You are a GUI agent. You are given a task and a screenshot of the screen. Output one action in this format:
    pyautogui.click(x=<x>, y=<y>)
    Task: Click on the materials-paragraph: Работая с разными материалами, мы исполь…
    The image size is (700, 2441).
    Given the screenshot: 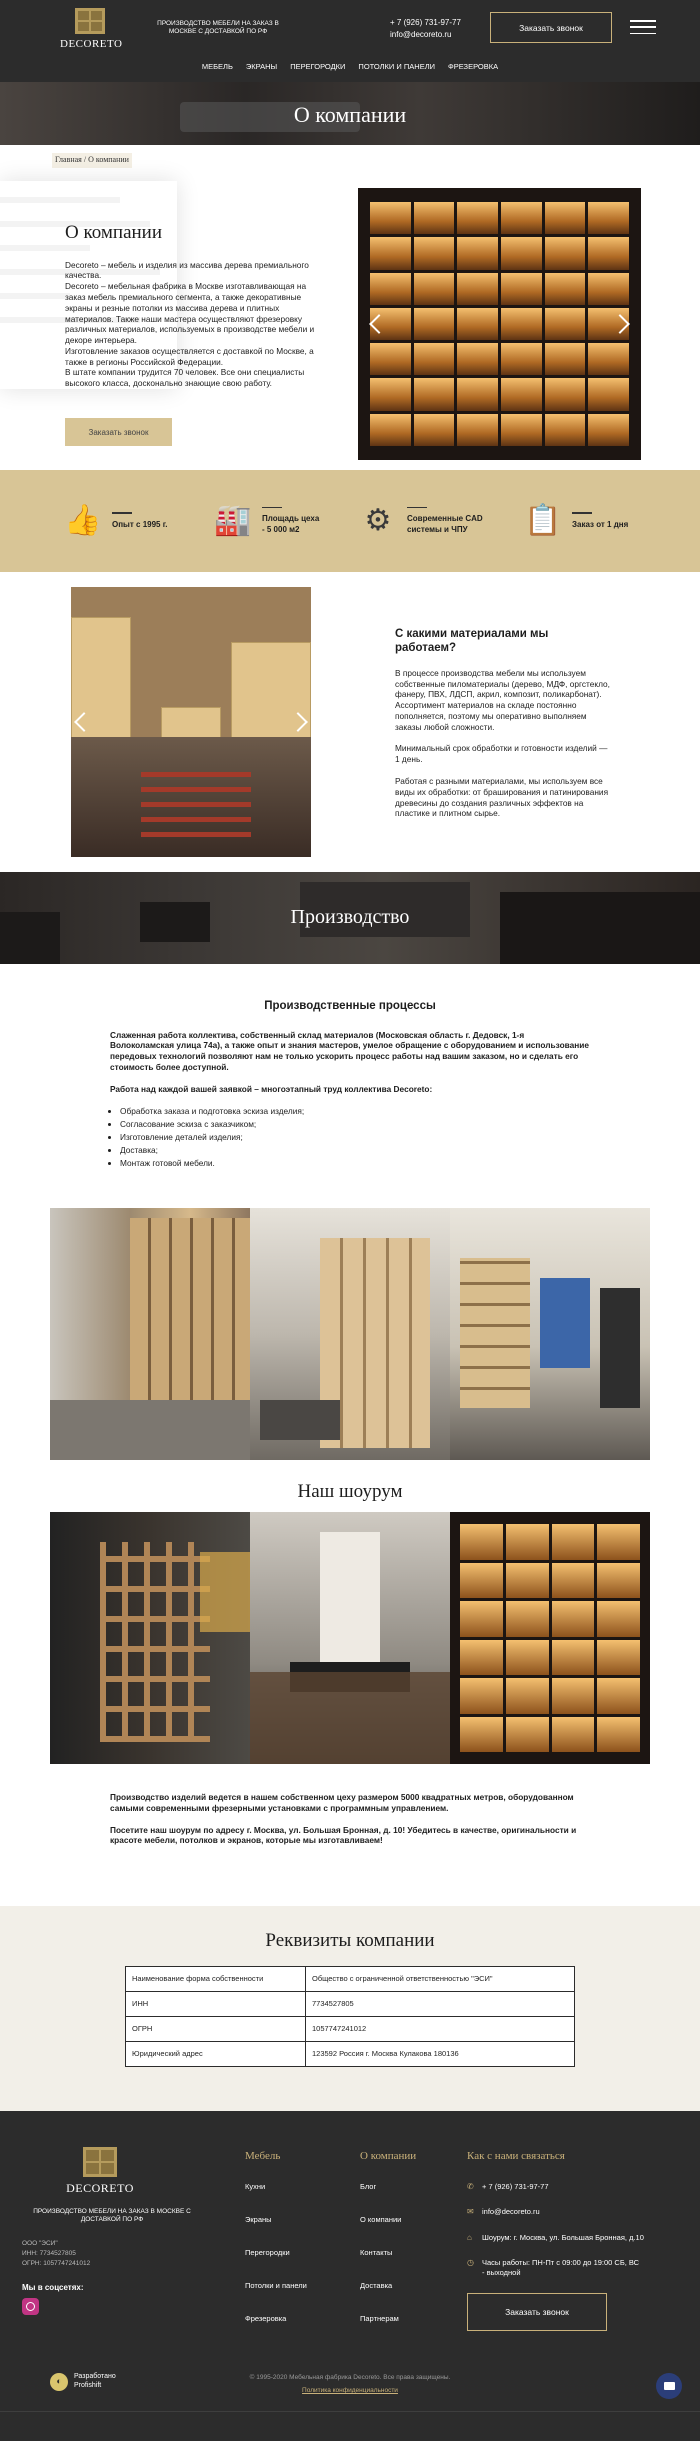 What is the action you would take?
    pyautogui.click(x=502, y=797)
    